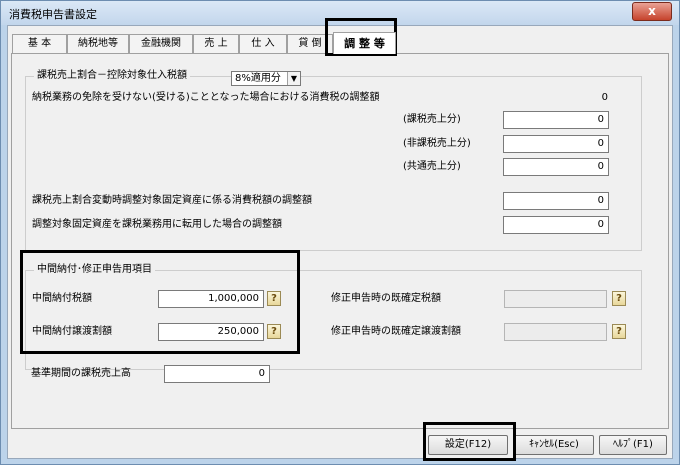 The height and width of the screenshot is (465, 680). Describe the element at coordinates (62, 298) in the screenshot. I see `interim-tax-label: 中間納付税額` at that location.